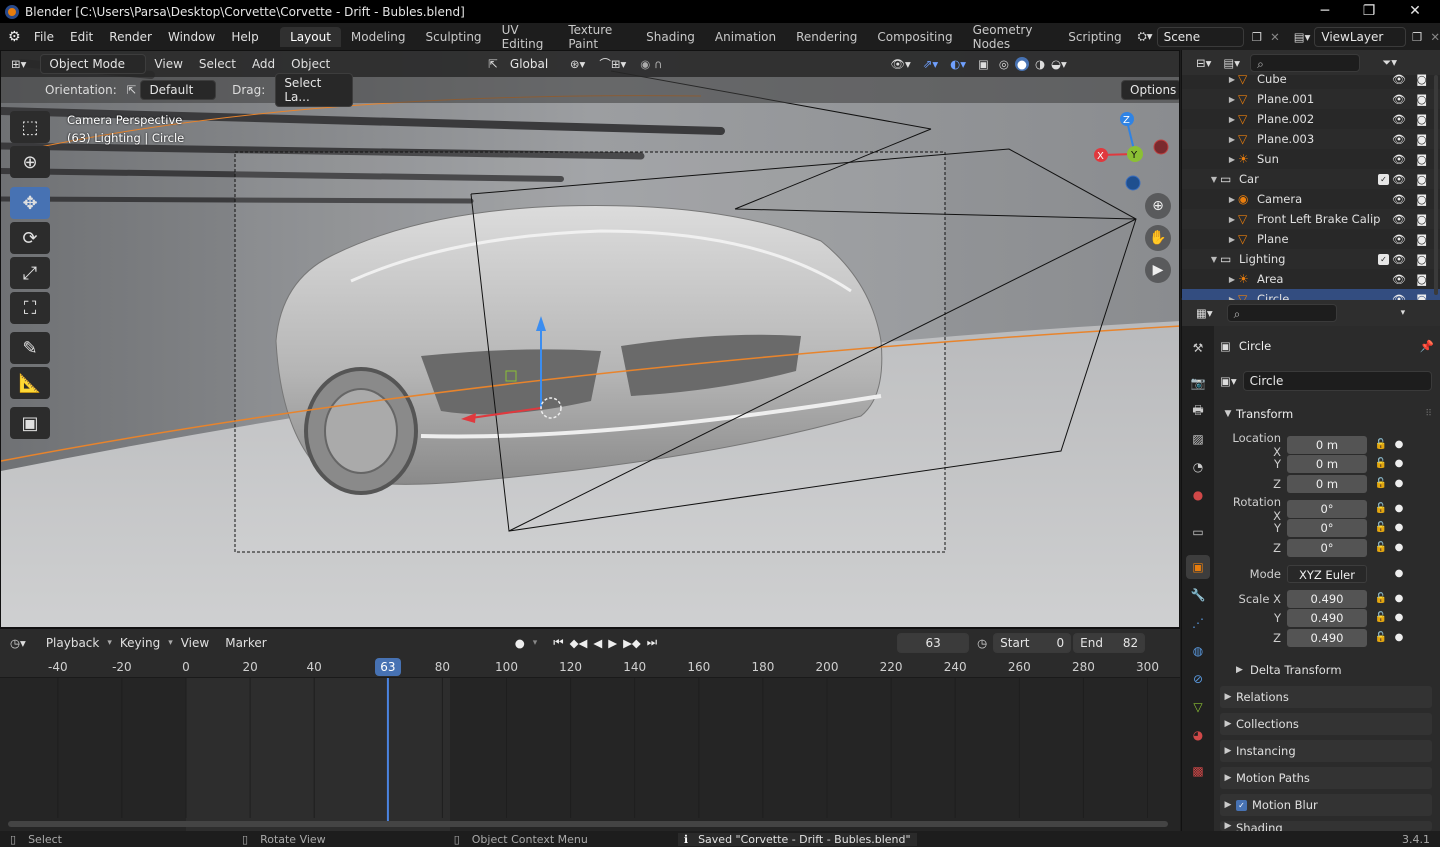  I want to click on overlay-toggle-icon: ◐▾, so click(958, 64).